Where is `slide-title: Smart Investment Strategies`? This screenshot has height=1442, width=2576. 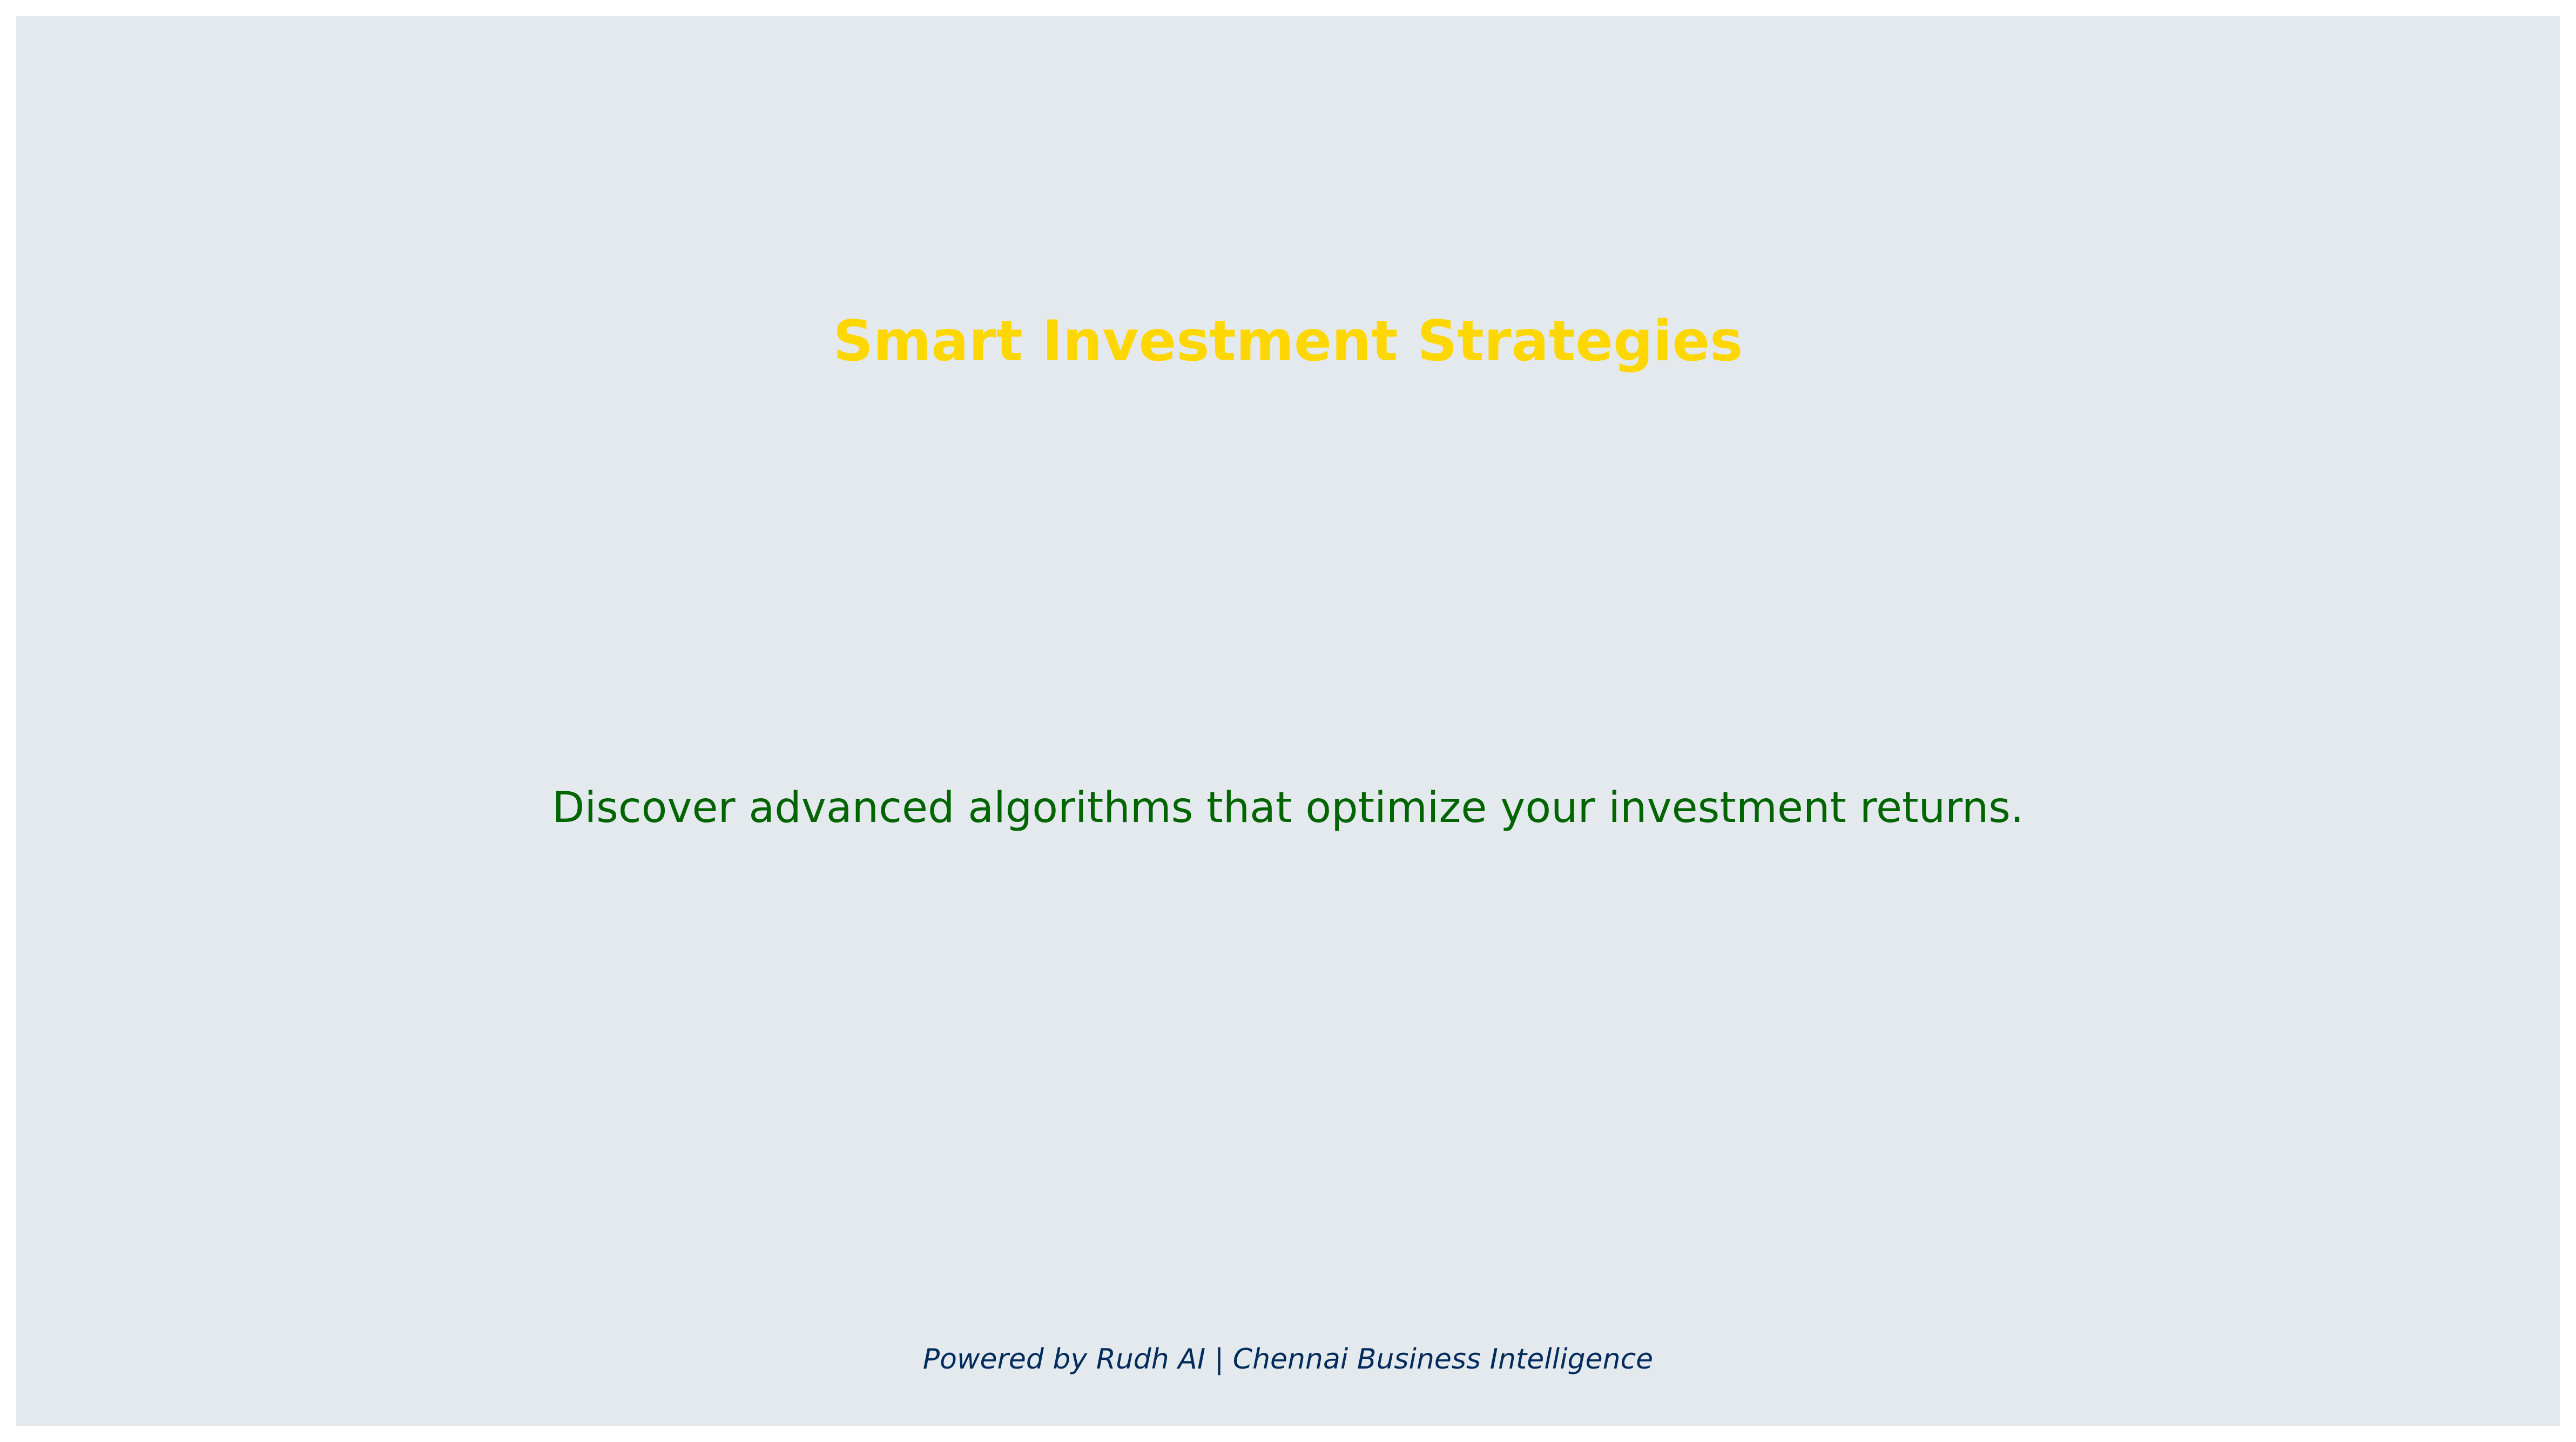 slide-title: Smart Investment Strategies is located at coordinates (1288, 342).